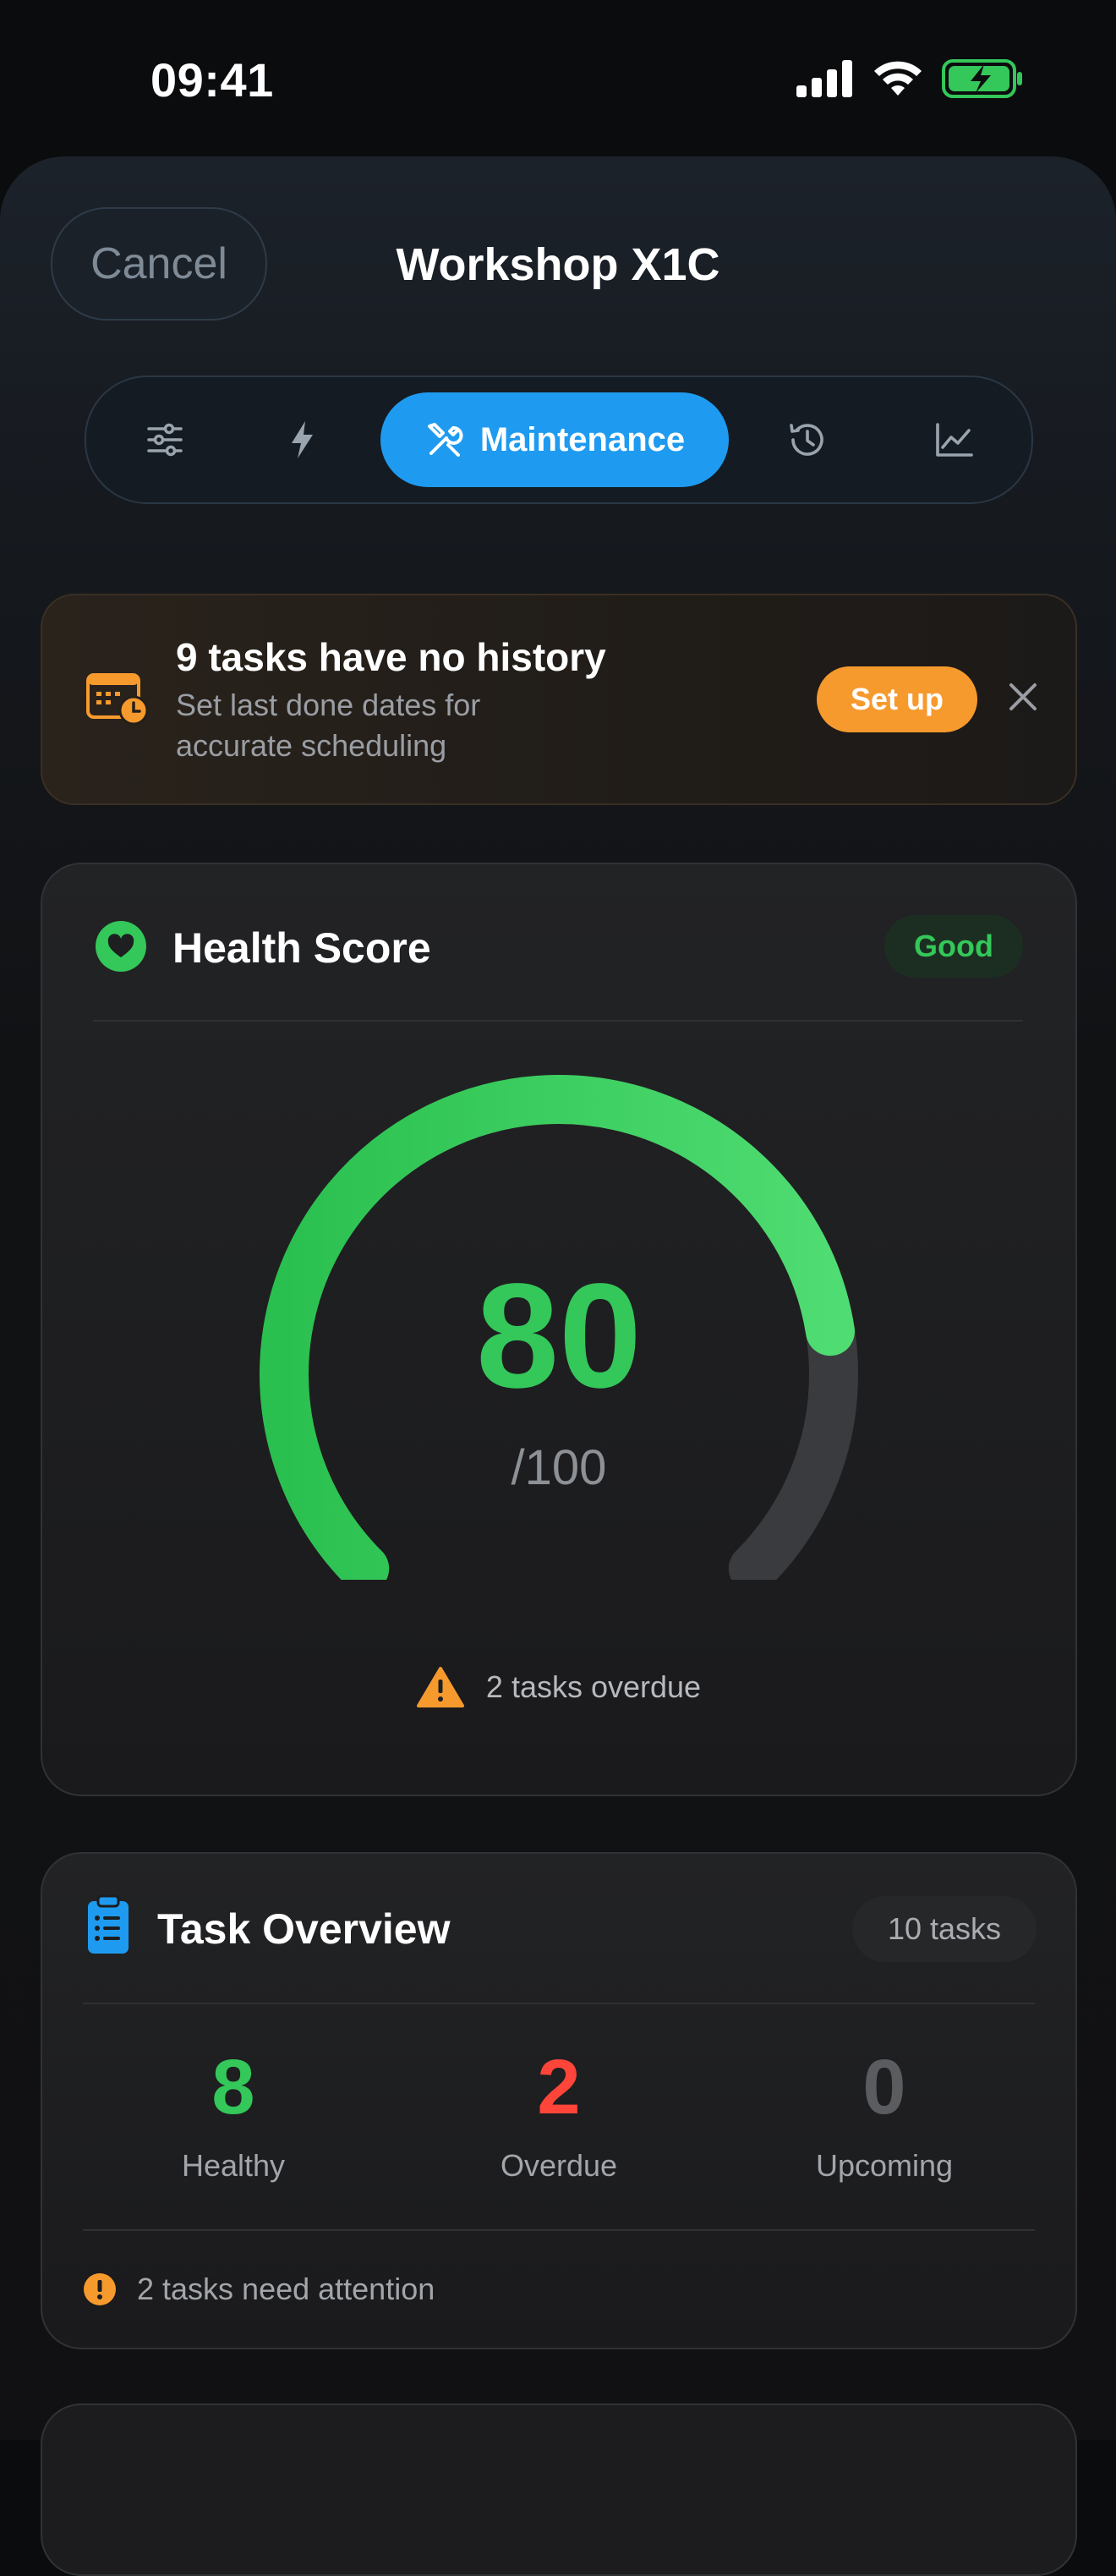 The height and width of the screenshot is (2576, 1116). Describe the element at coordinates (897, 699) in the screenshot. I see `setup-button: Set up` at that location.